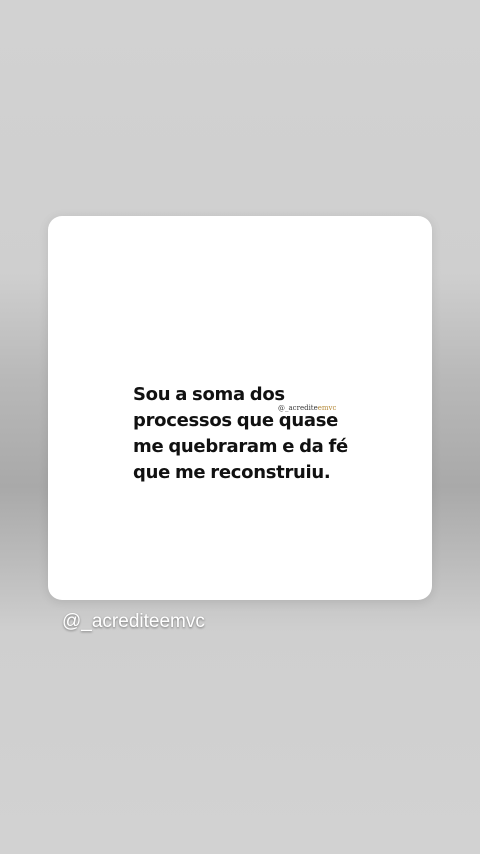 The image size is (480, 854). Describe the element at coordinates (236, 420) in the screenshot. I see `quote-line-2: processos que quase` at that location.